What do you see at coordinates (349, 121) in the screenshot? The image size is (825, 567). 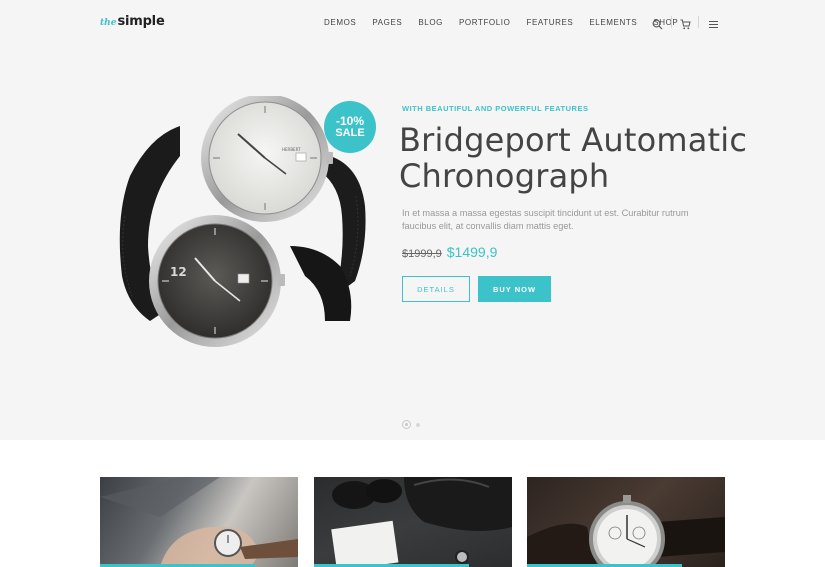 I see `sale-percent: -10%` at bounding box center [349, 121].